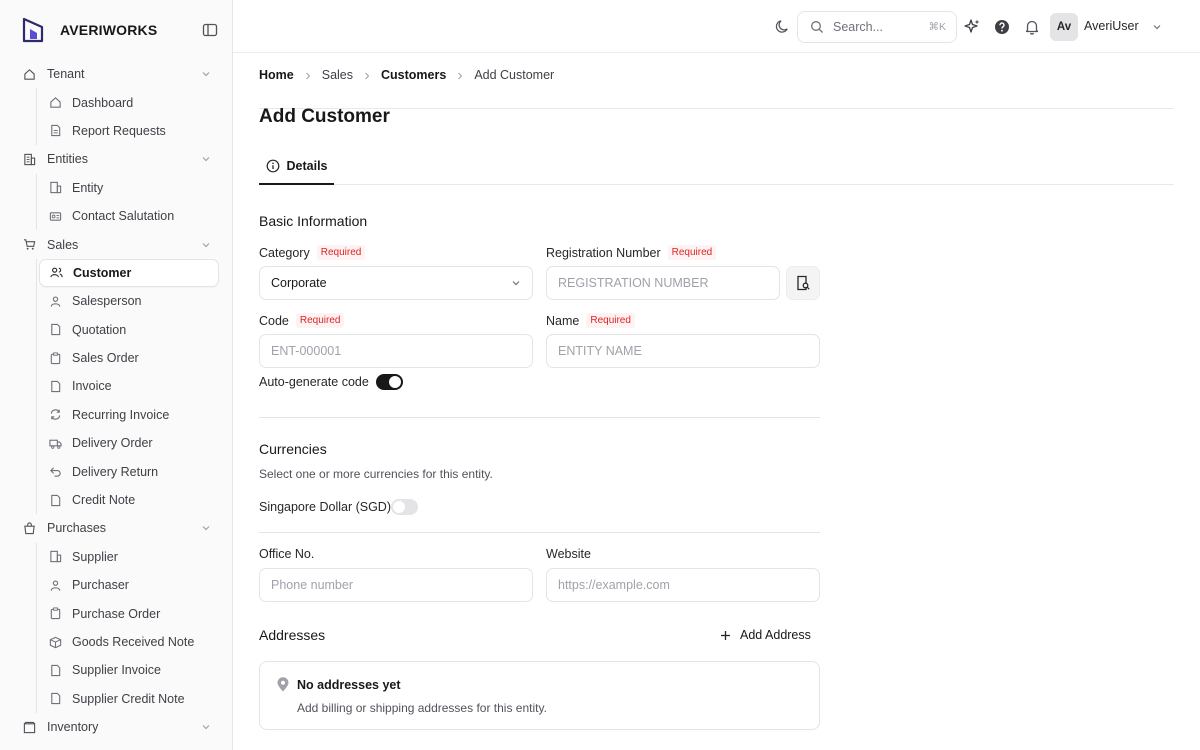 Image resolution: width=1200 pixels, height=750 pixels. Describe the element at coordinates (663, 283) in the screenshot. I see `registration-number-input: REGISTRATION NUMBER` at that location.